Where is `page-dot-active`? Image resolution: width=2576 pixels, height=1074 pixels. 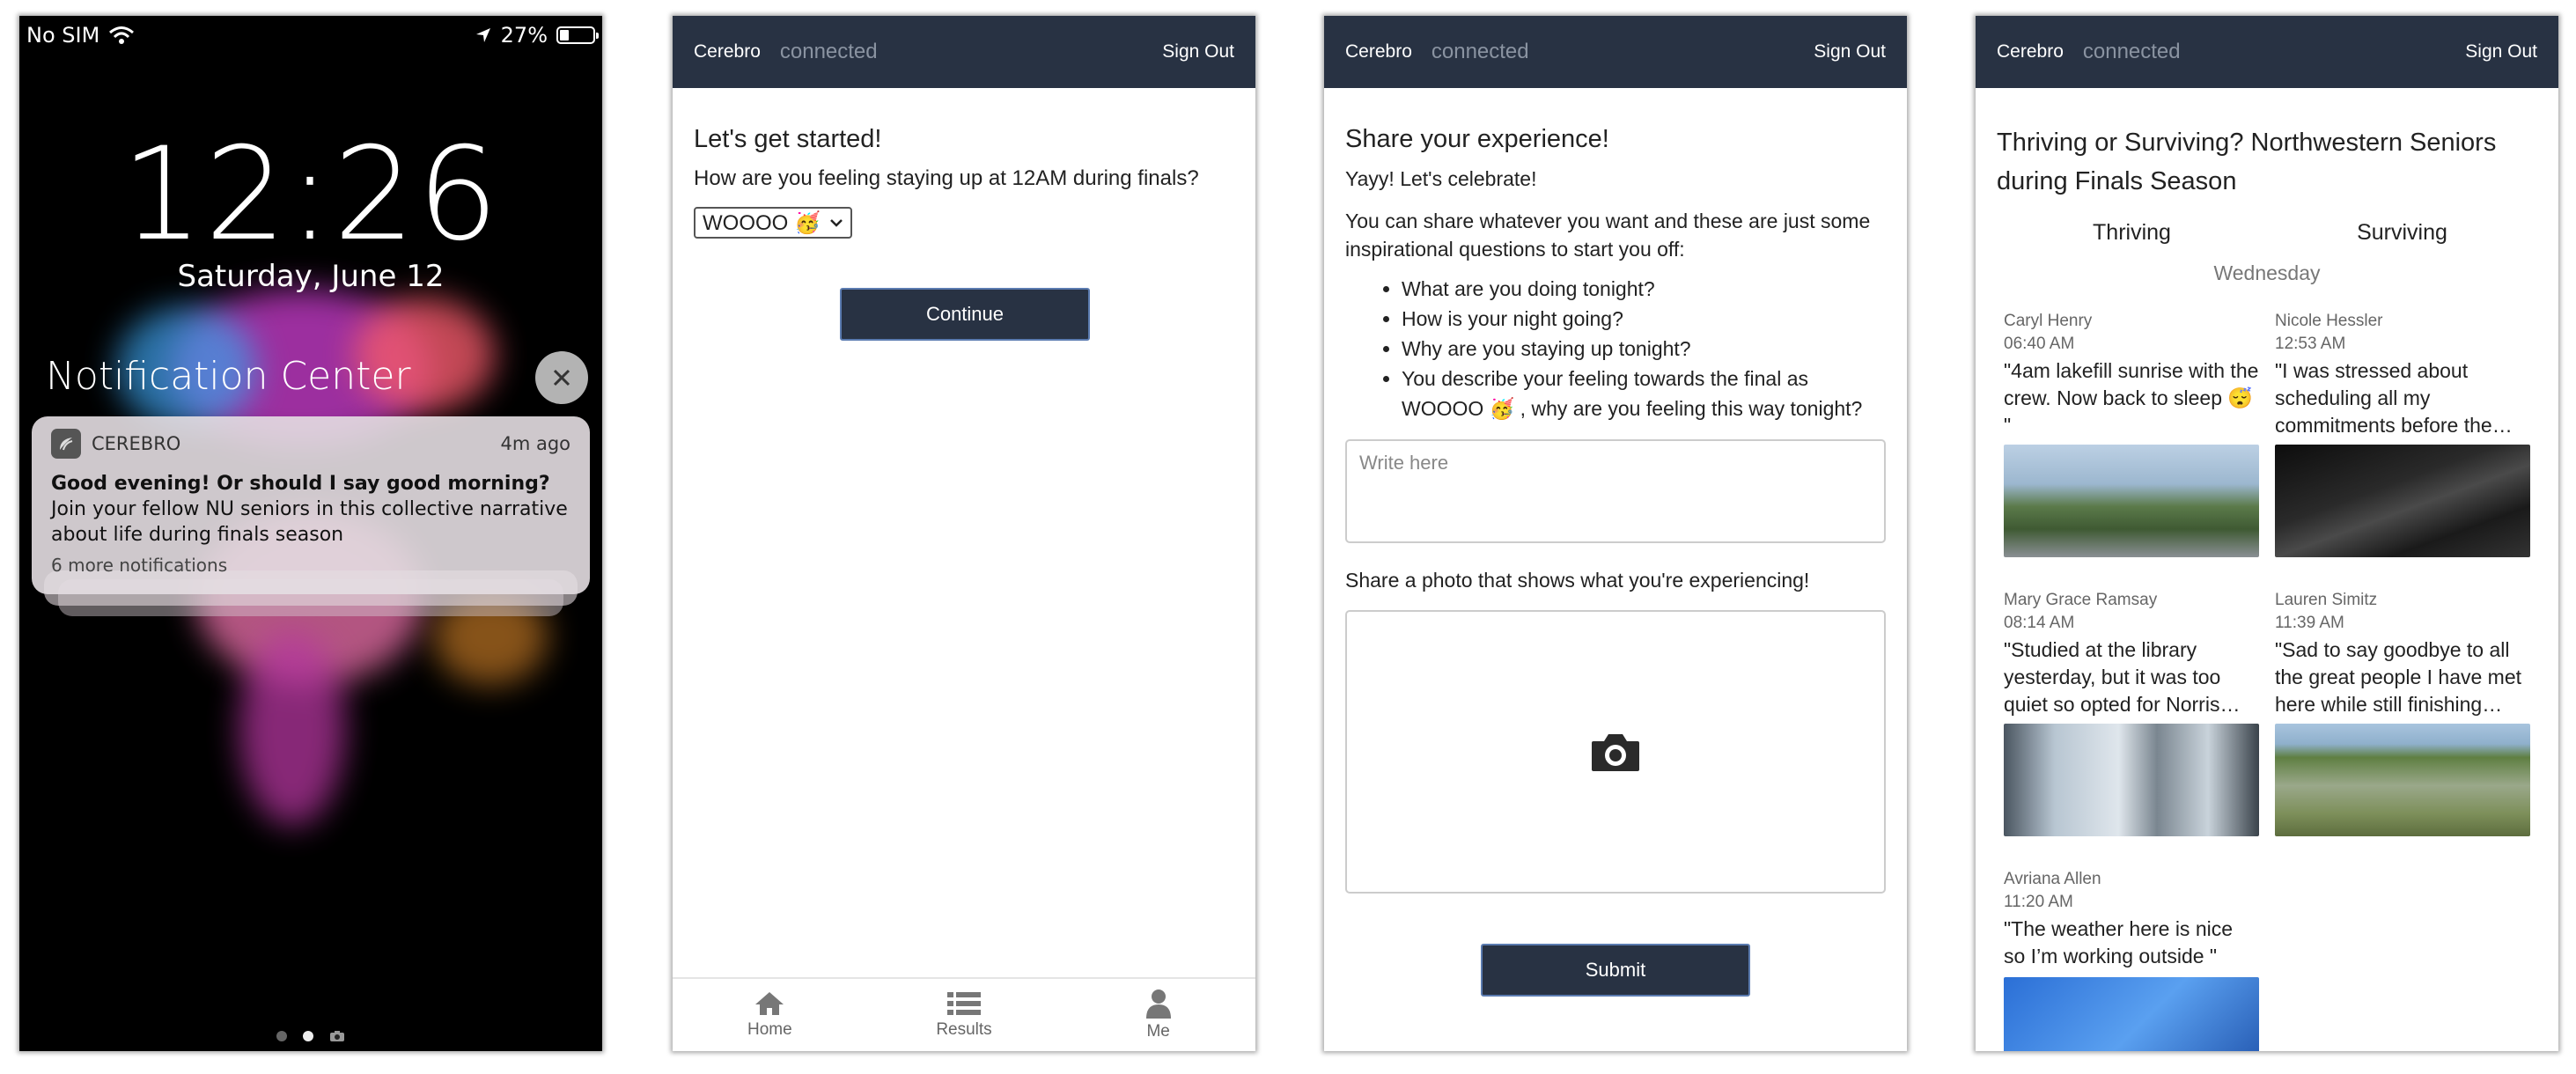 page-dot-active is located at coordinates (308, 1036).